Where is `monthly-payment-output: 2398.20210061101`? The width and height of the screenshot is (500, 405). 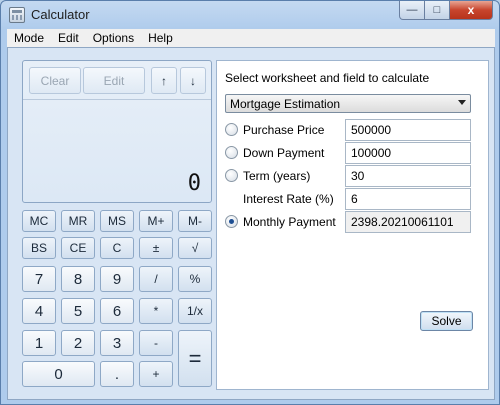 monthly-payment-output: 2398.20210061101 is located at coordinates (408, 222).